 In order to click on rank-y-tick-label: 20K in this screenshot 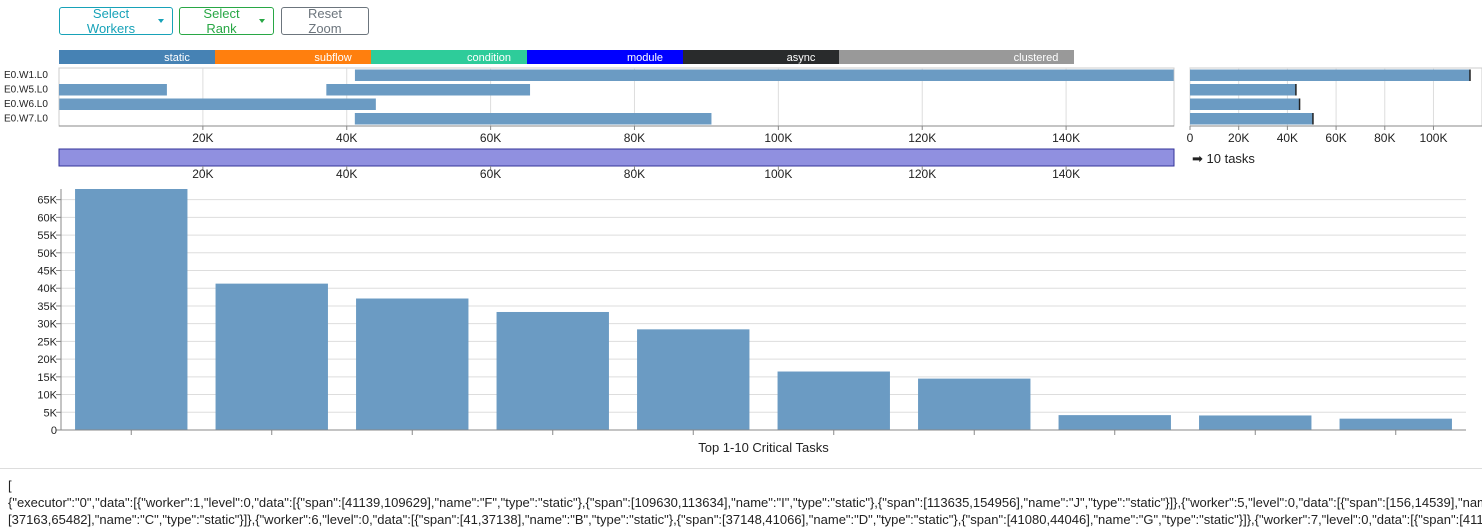, I will do `click(47, 360)`.